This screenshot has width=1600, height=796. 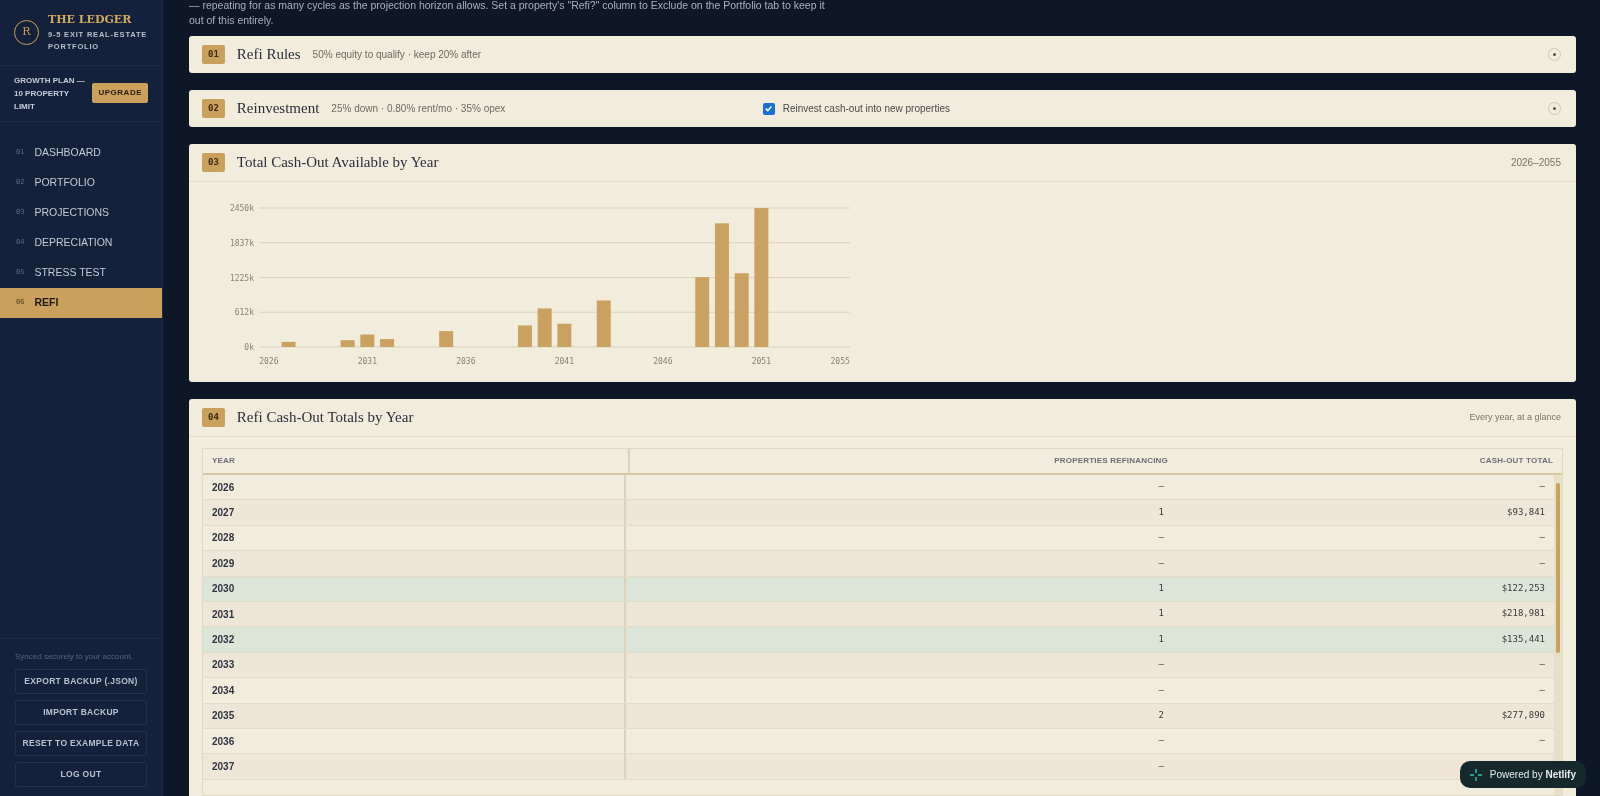 I want to click on column-header: YEAR, so click(x=416, y=461).